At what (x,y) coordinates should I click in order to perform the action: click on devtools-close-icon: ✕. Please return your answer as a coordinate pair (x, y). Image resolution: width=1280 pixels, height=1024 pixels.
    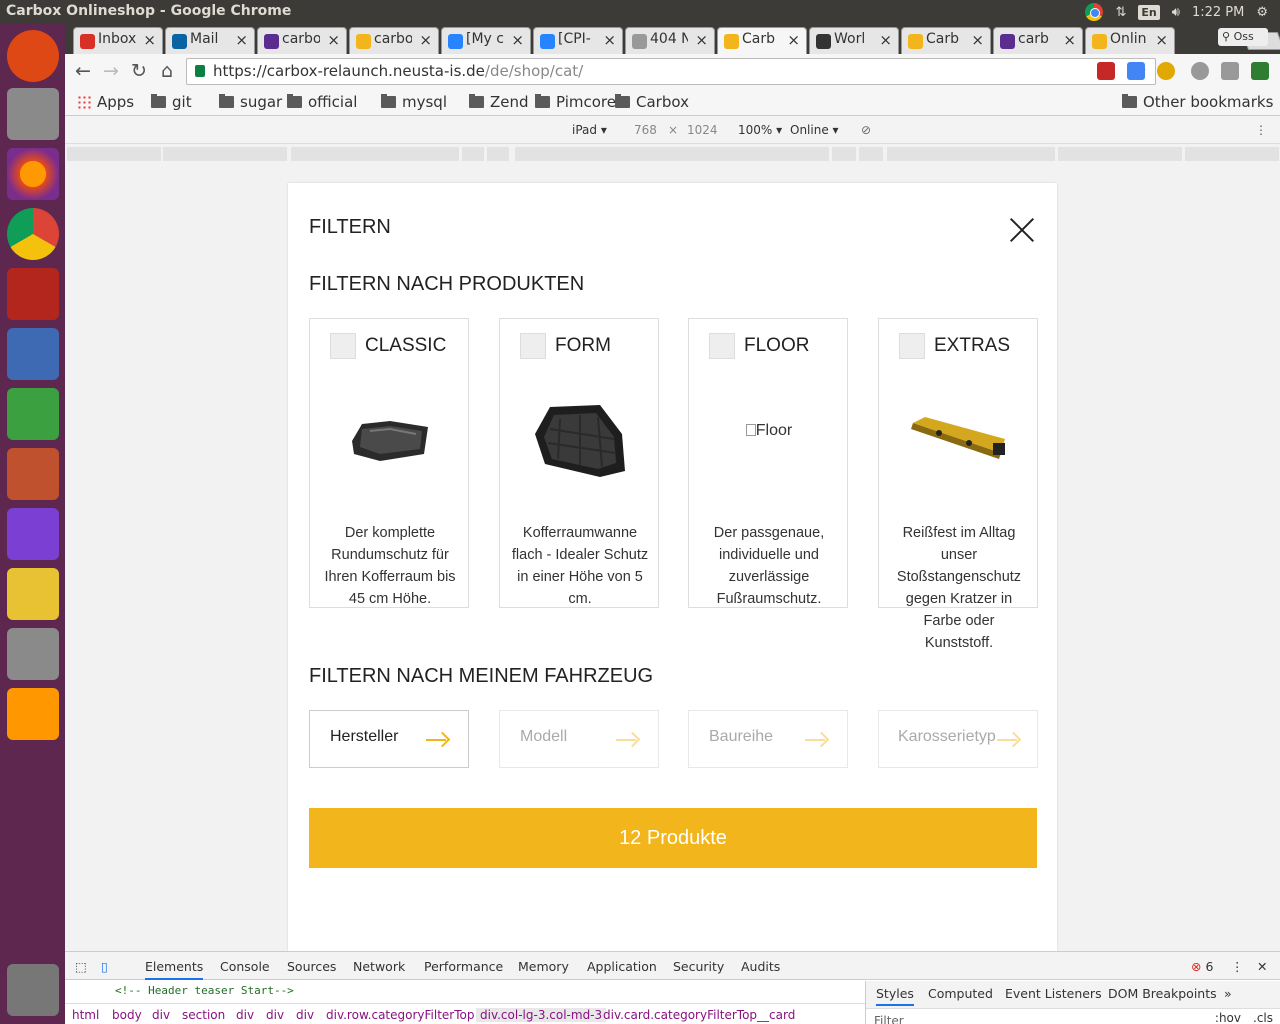
    Looking at the image, I should click on (1262, 966).